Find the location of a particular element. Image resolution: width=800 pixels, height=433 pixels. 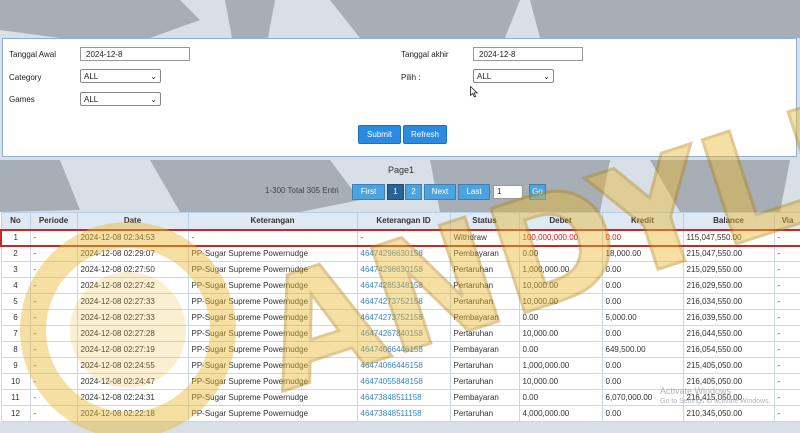

cell-date: 2024-12-08 02:27:19 is located at coordinates (132, 349).